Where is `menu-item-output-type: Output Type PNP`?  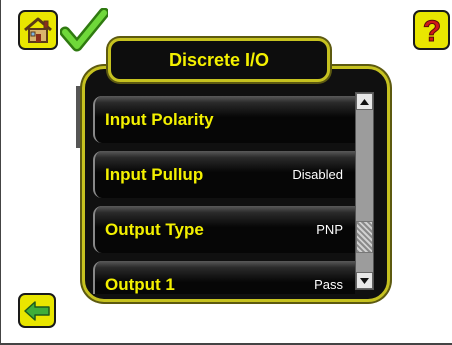
menu-item-output-type: Output Type PNP is located at coordinates (224, 229).